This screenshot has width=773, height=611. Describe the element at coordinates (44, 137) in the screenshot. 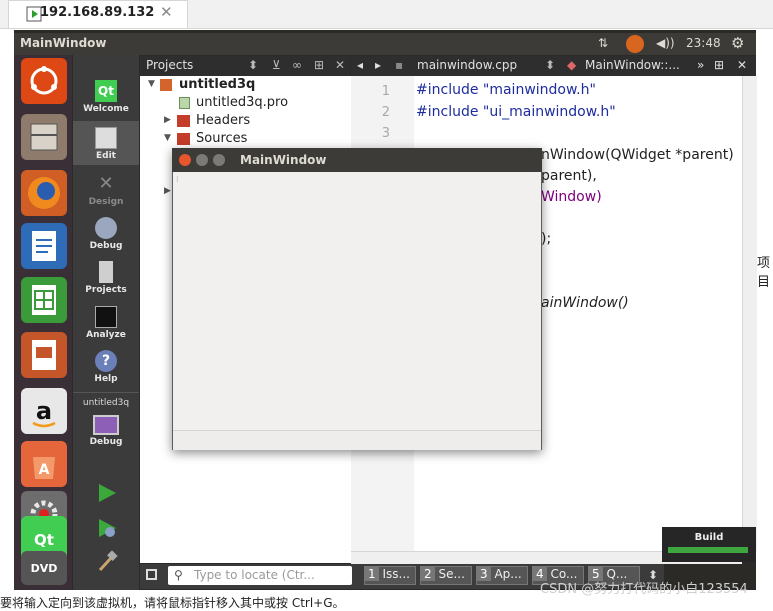

I see `file-manager-icon` at that location.